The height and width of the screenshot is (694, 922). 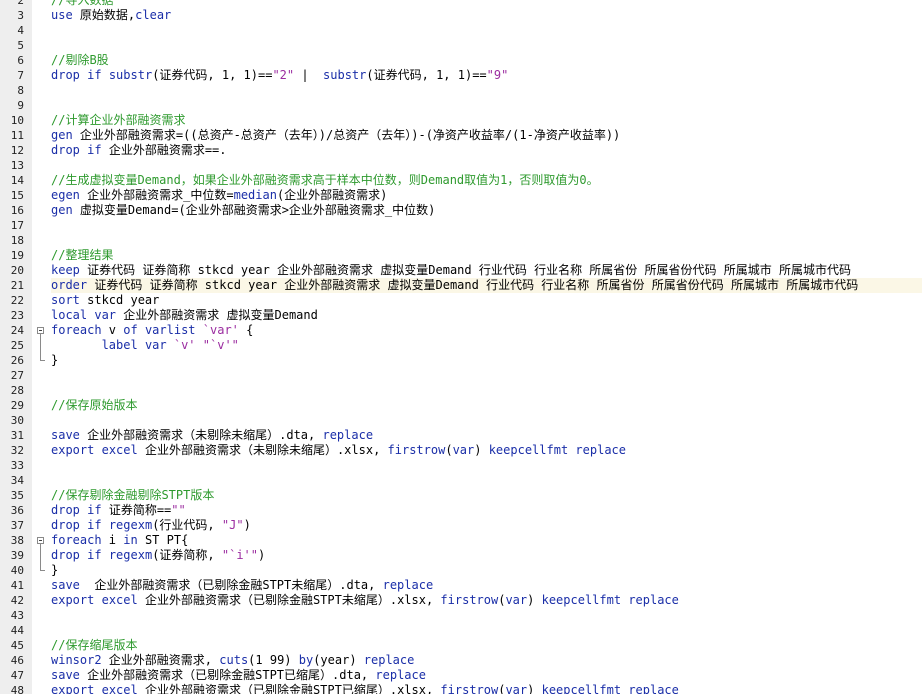 I want to click on text-token: 企业外部融资需求_中位数=, so click(x=156, y=195).